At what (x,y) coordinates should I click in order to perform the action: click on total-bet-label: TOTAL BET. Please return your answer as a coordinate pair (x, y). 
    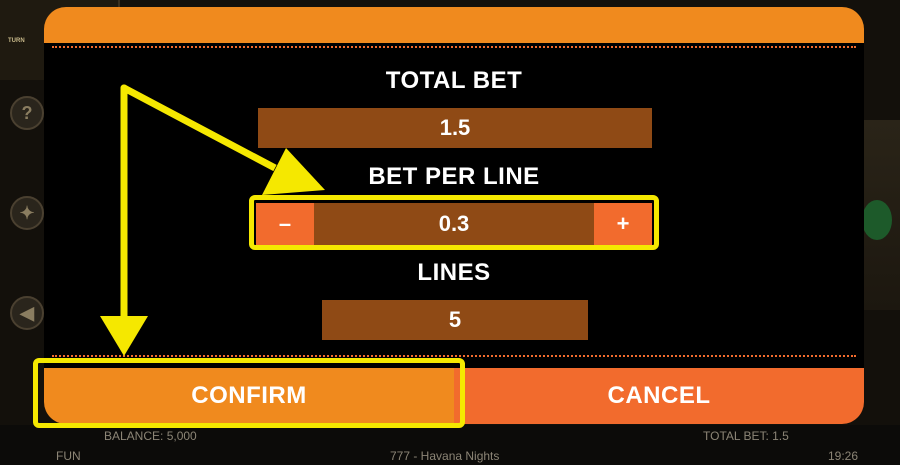
    Looking at the image, I should click on (454, 80).